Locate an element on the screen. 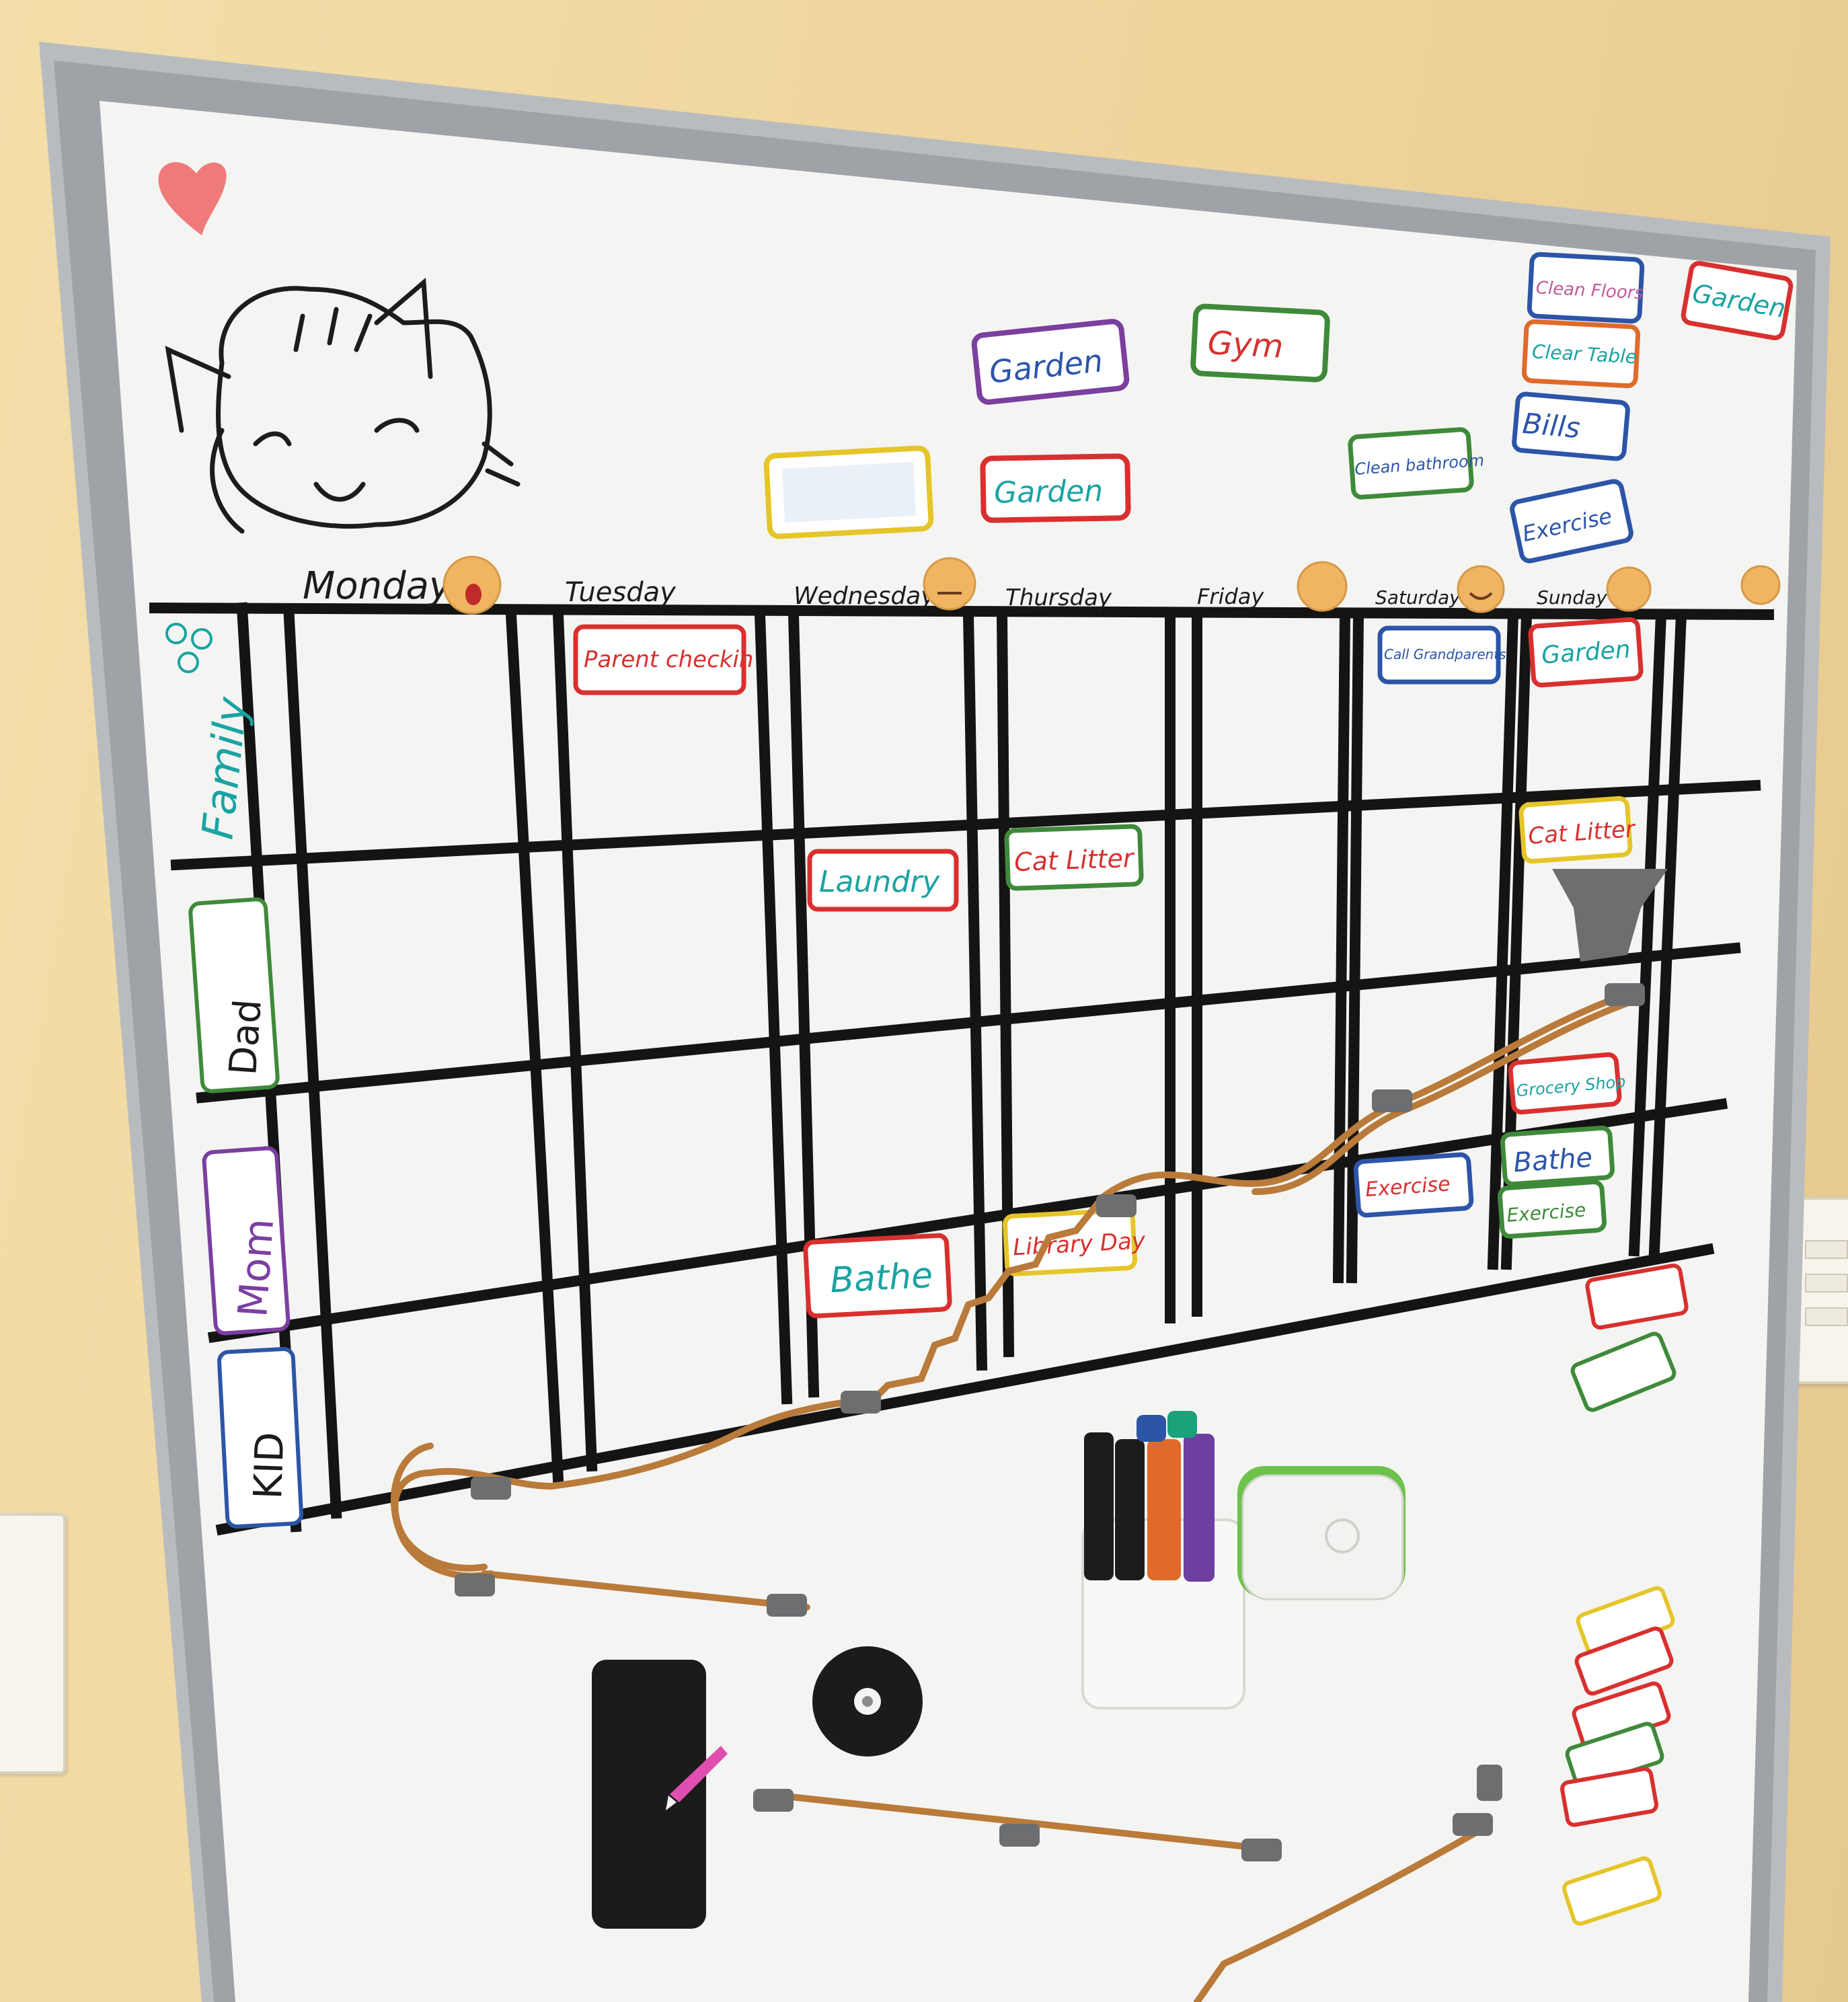 The image size is (1848, 2002). row-label-dad: Dad is located at coordinates (246, 1038).